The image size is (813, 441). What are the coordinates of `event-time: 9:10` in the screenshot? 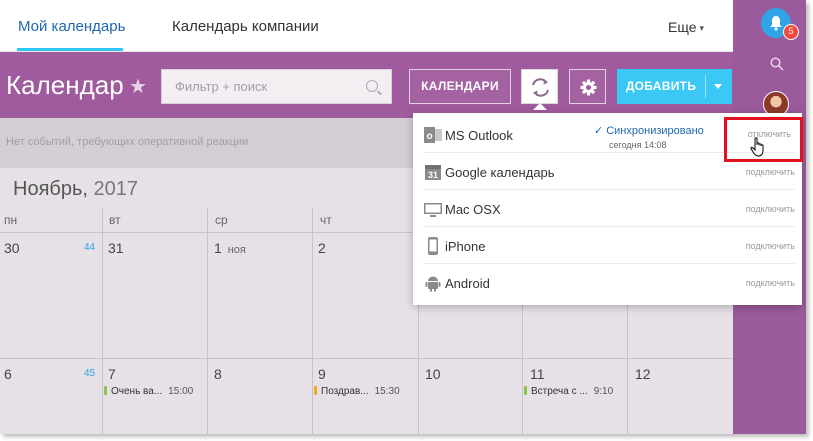 It's located at (603, 391).